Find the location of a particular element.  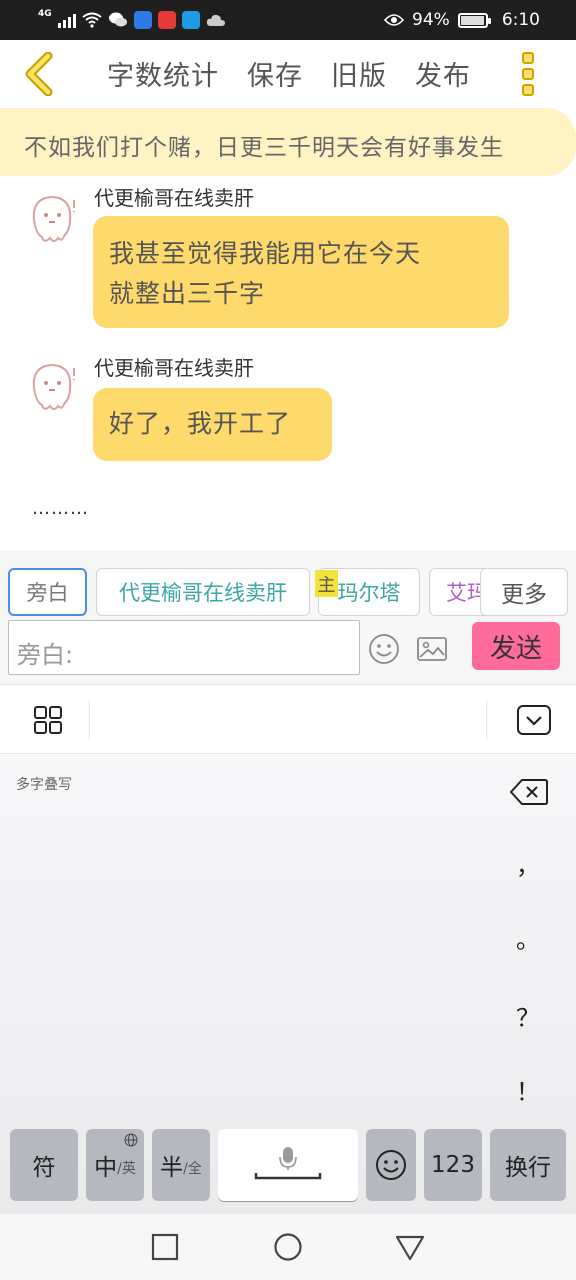

status-right: 94% 6:10 is located at coordinates (462, 20).